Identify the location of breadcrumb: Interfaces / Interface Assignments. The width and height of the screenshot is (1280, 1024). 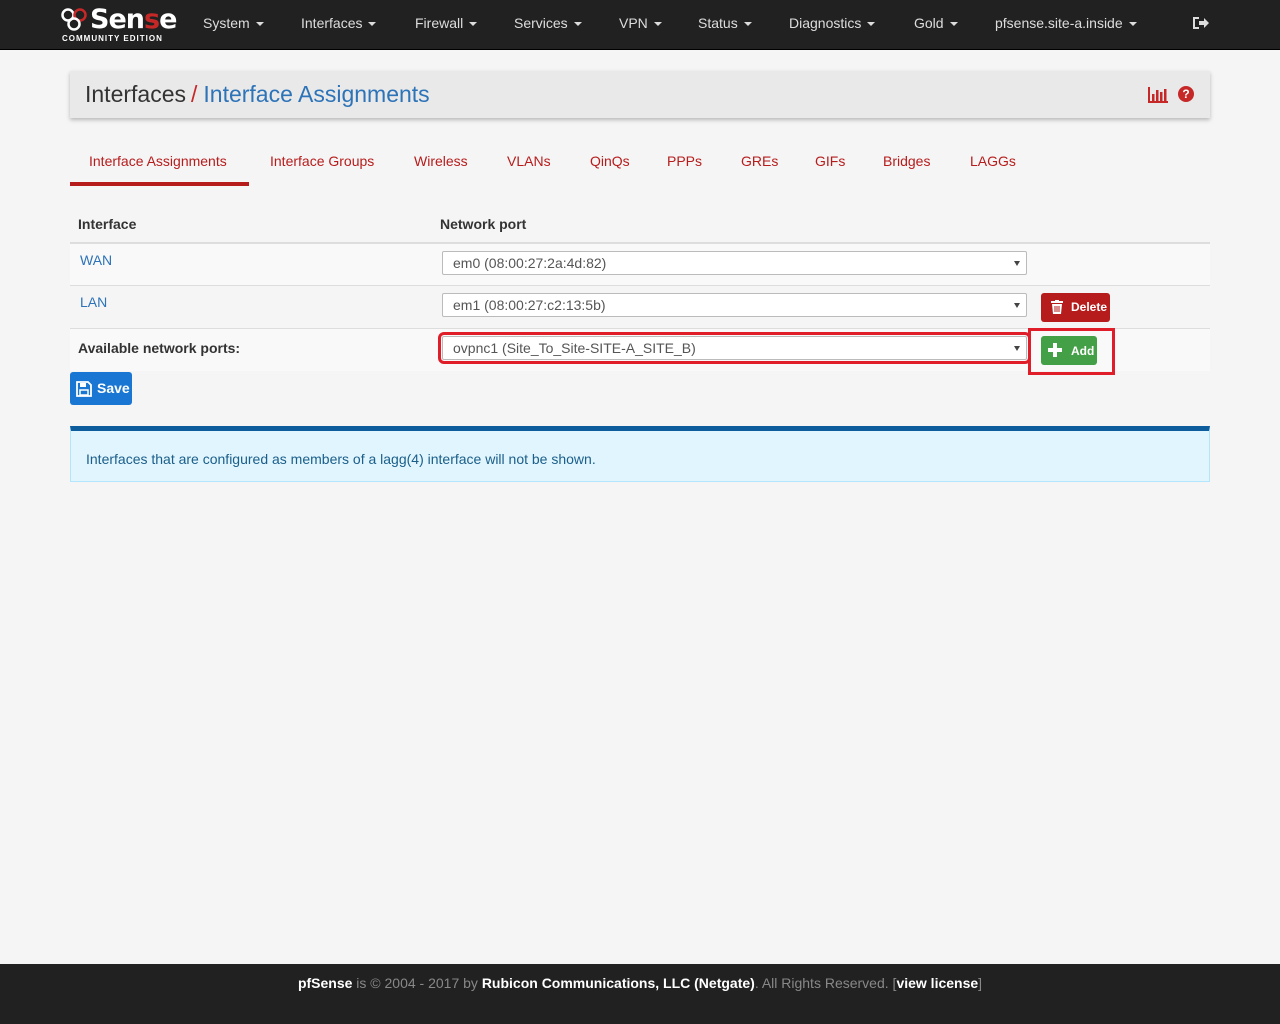
(257, 94).